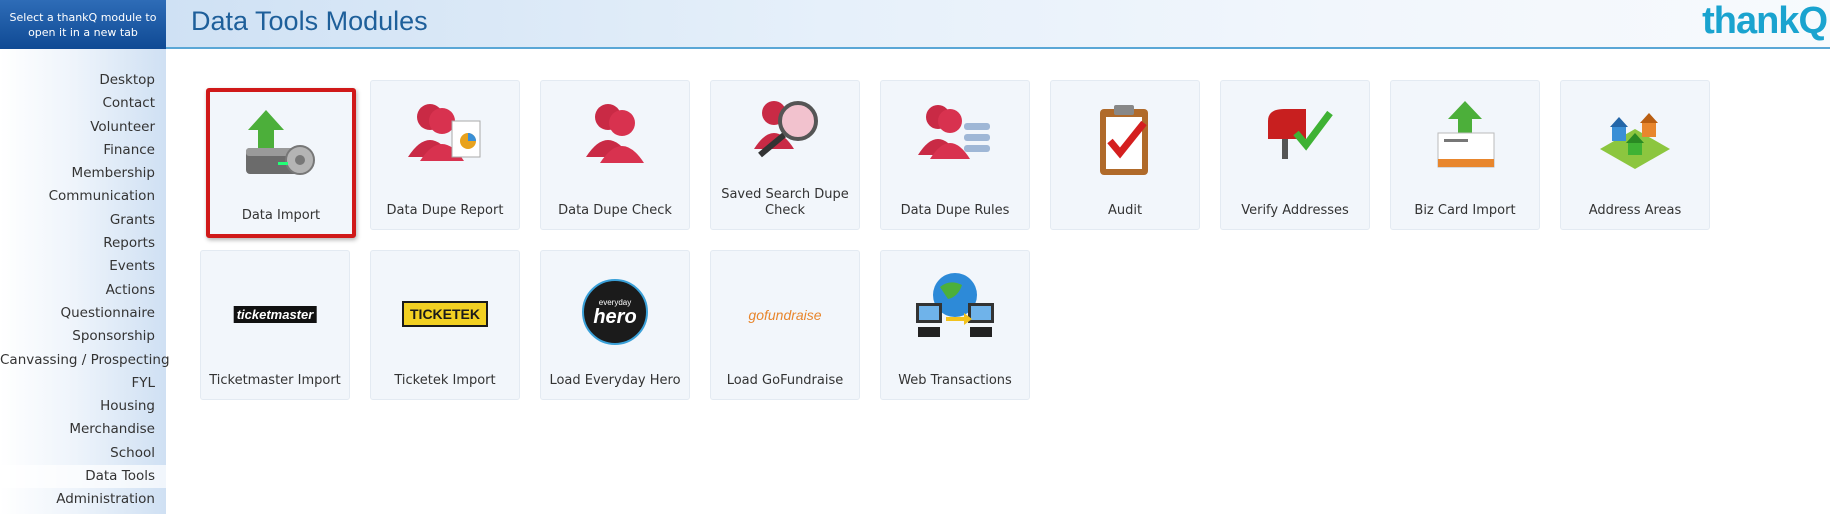 This screenshot has height=514, width=1830. I want to click on sidebar-item-events: Events, so click(83, 266).